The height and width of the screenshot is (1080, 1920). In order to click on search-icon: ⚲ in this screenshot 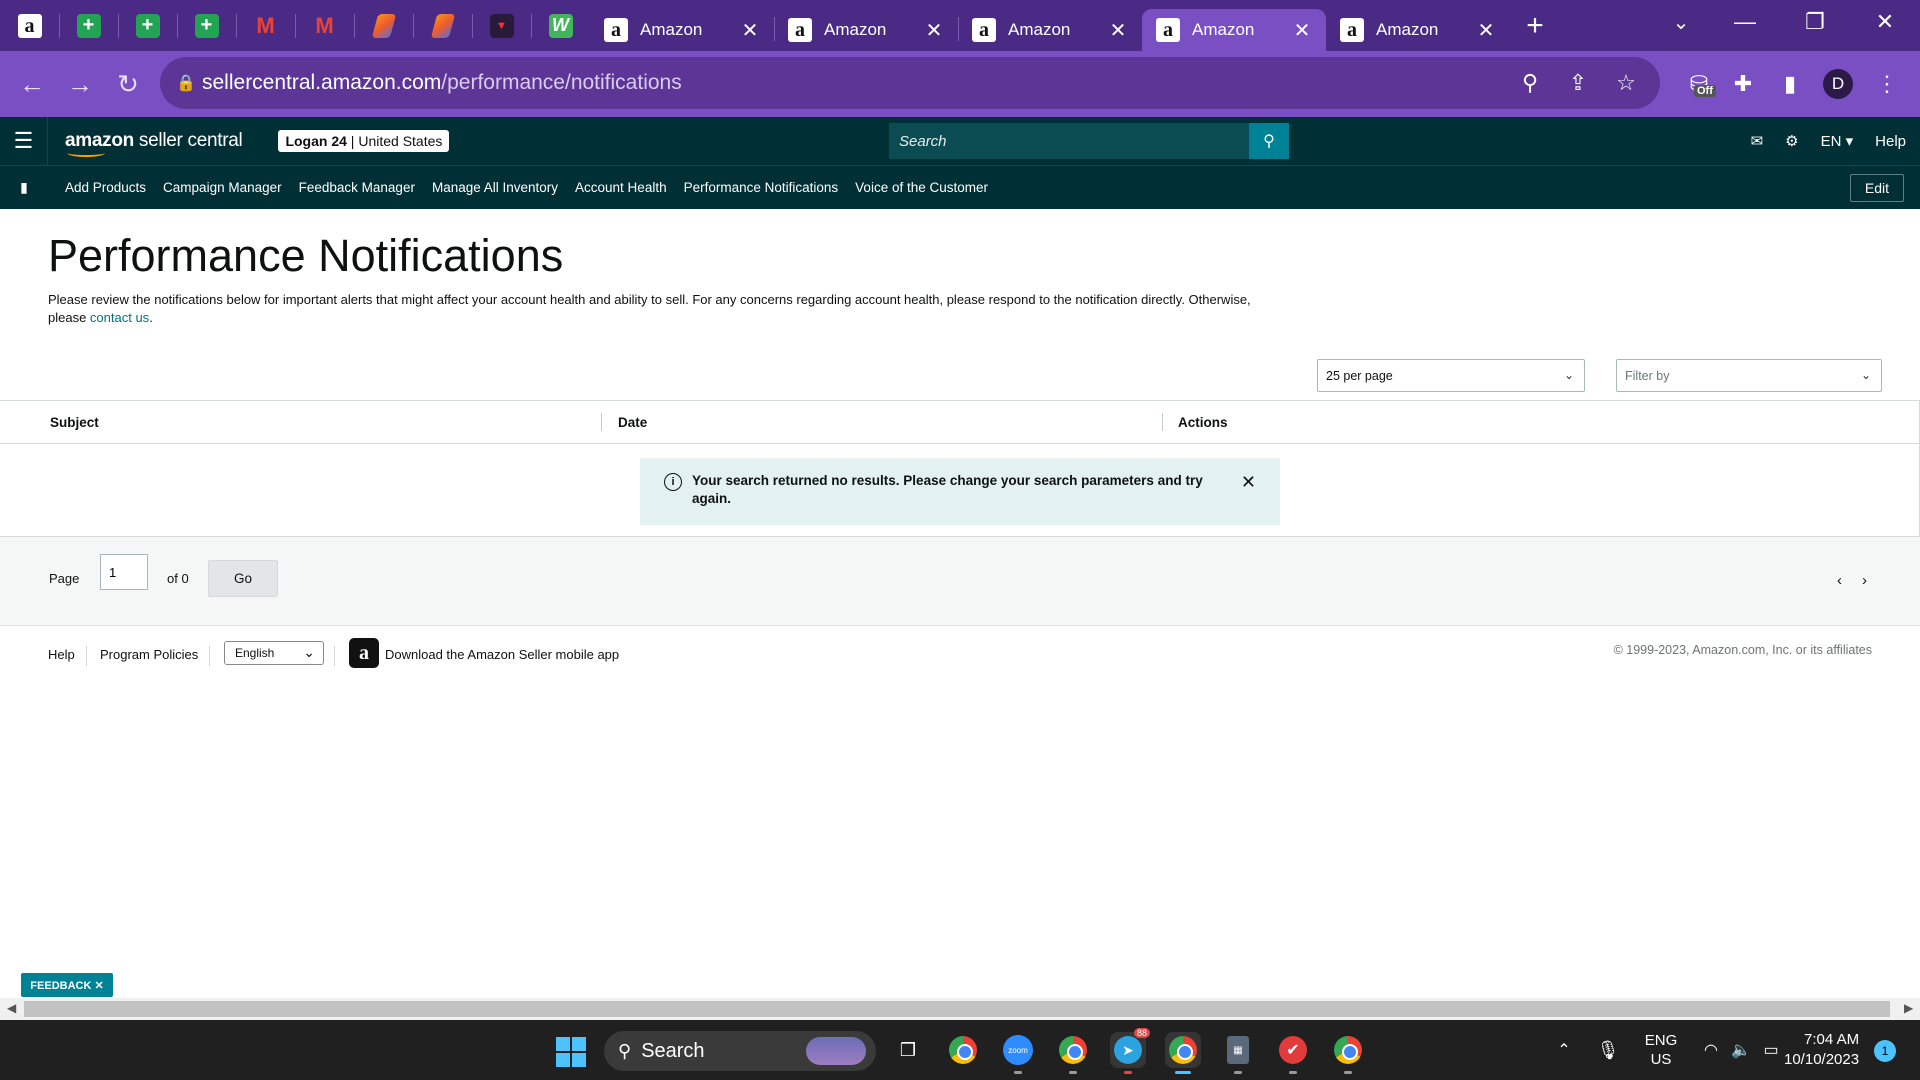, I will do `click(625, 1050)`.